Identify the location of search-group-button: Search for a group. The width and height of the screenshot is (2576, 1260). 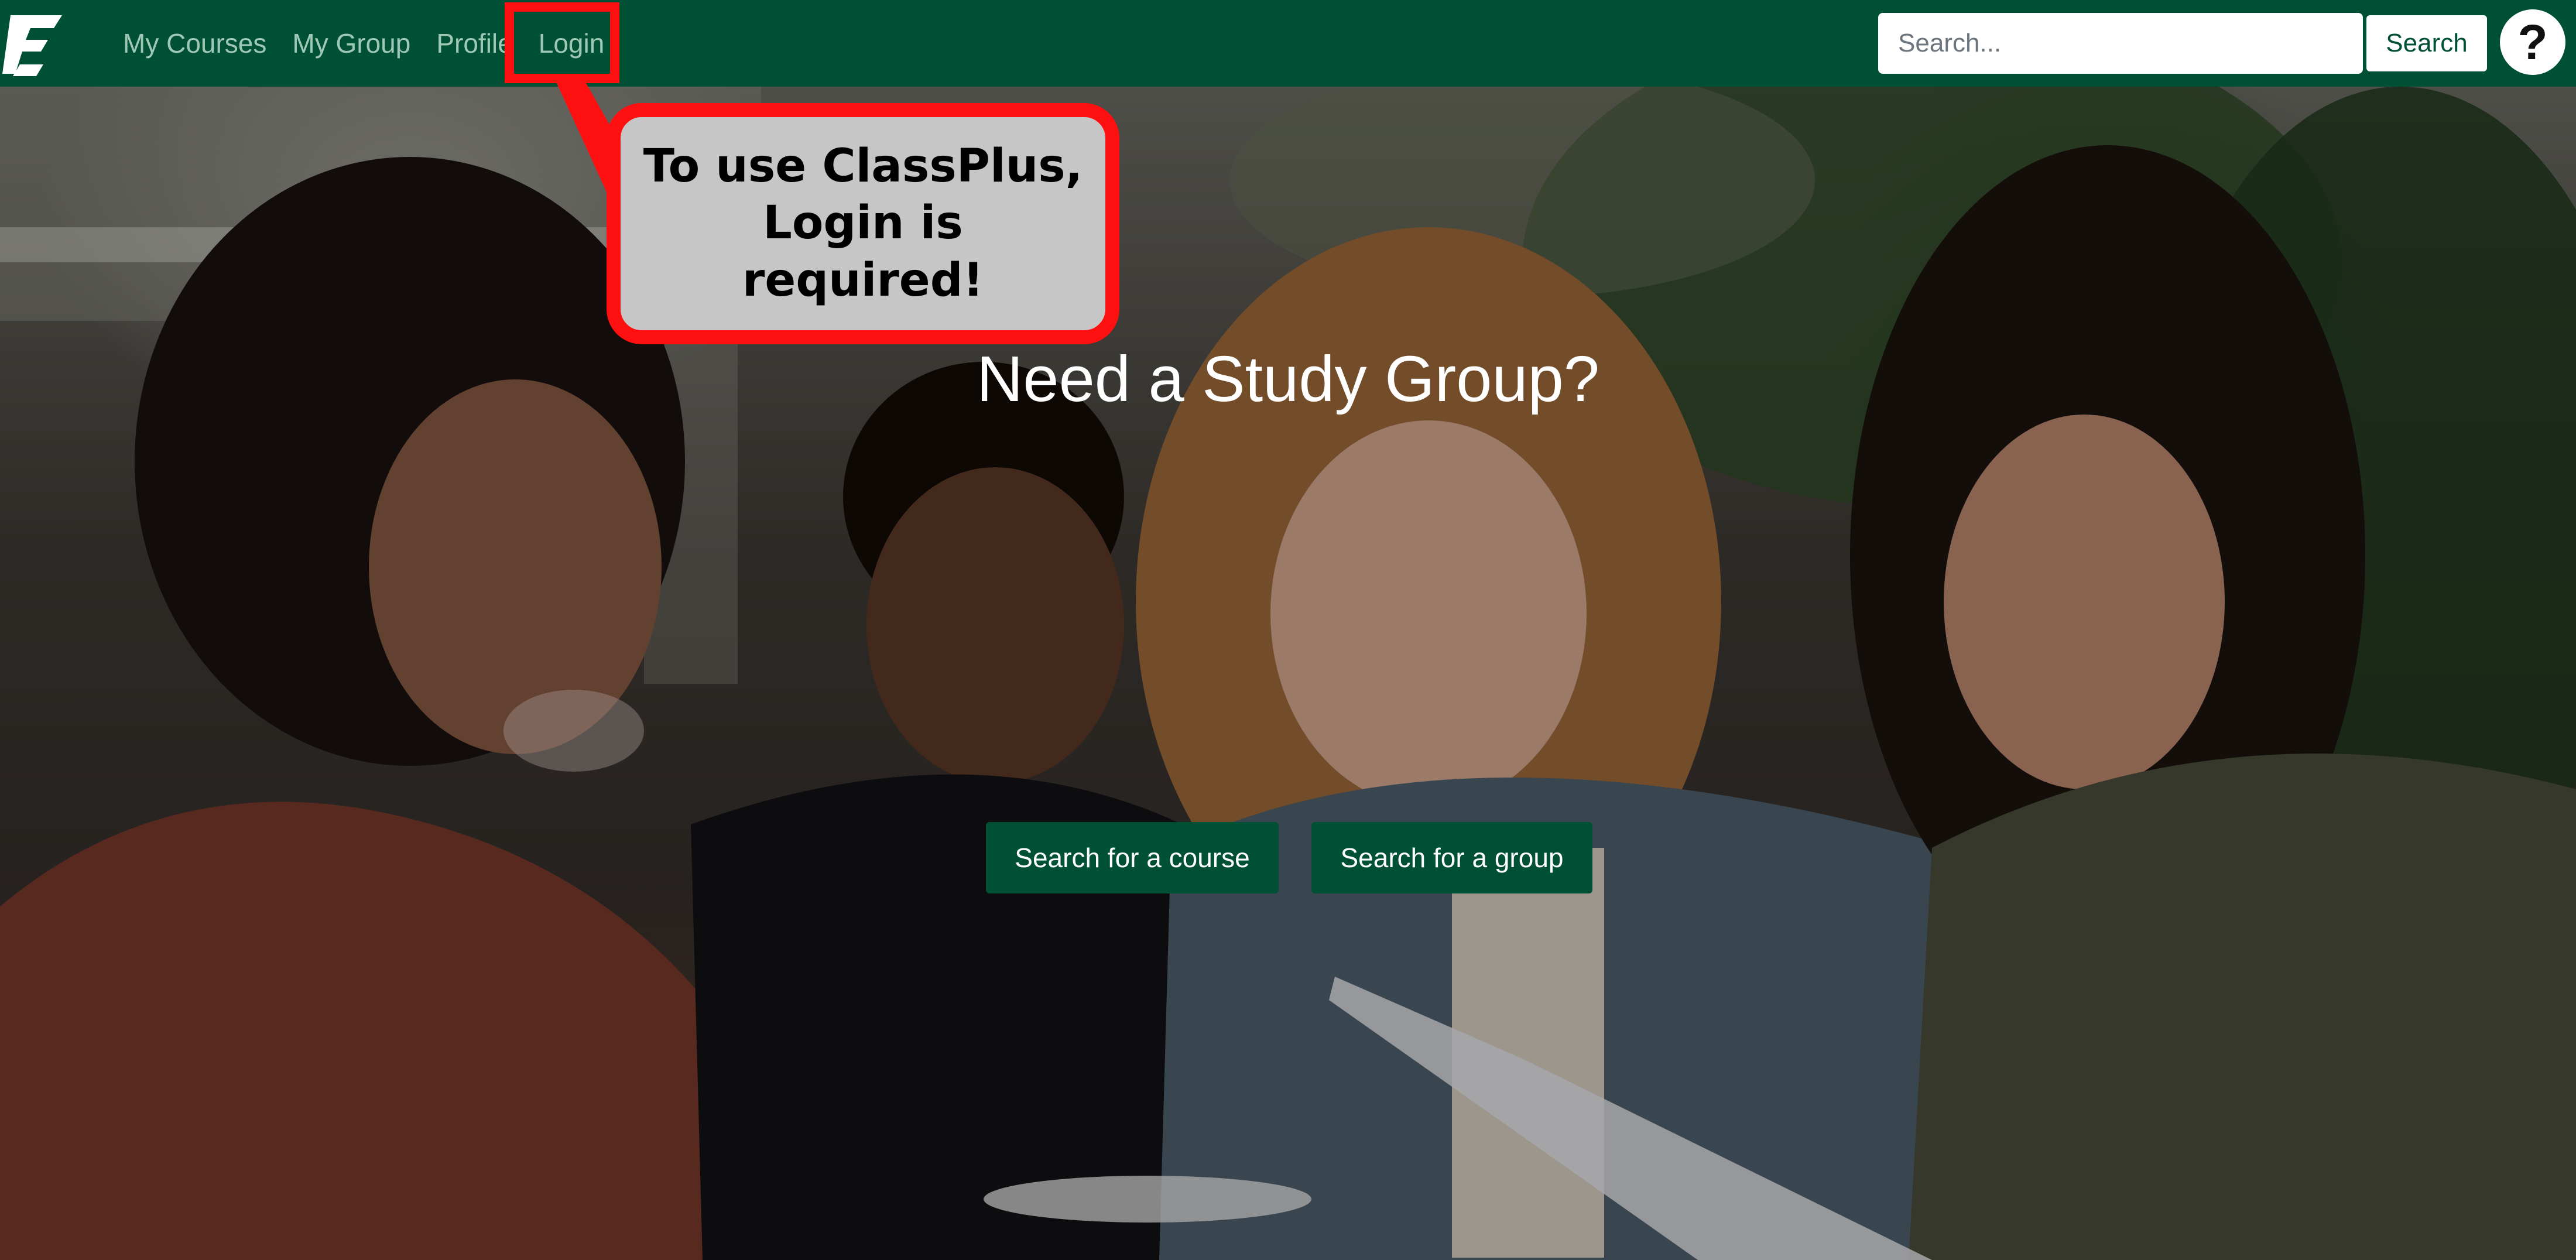
(1451, 857).